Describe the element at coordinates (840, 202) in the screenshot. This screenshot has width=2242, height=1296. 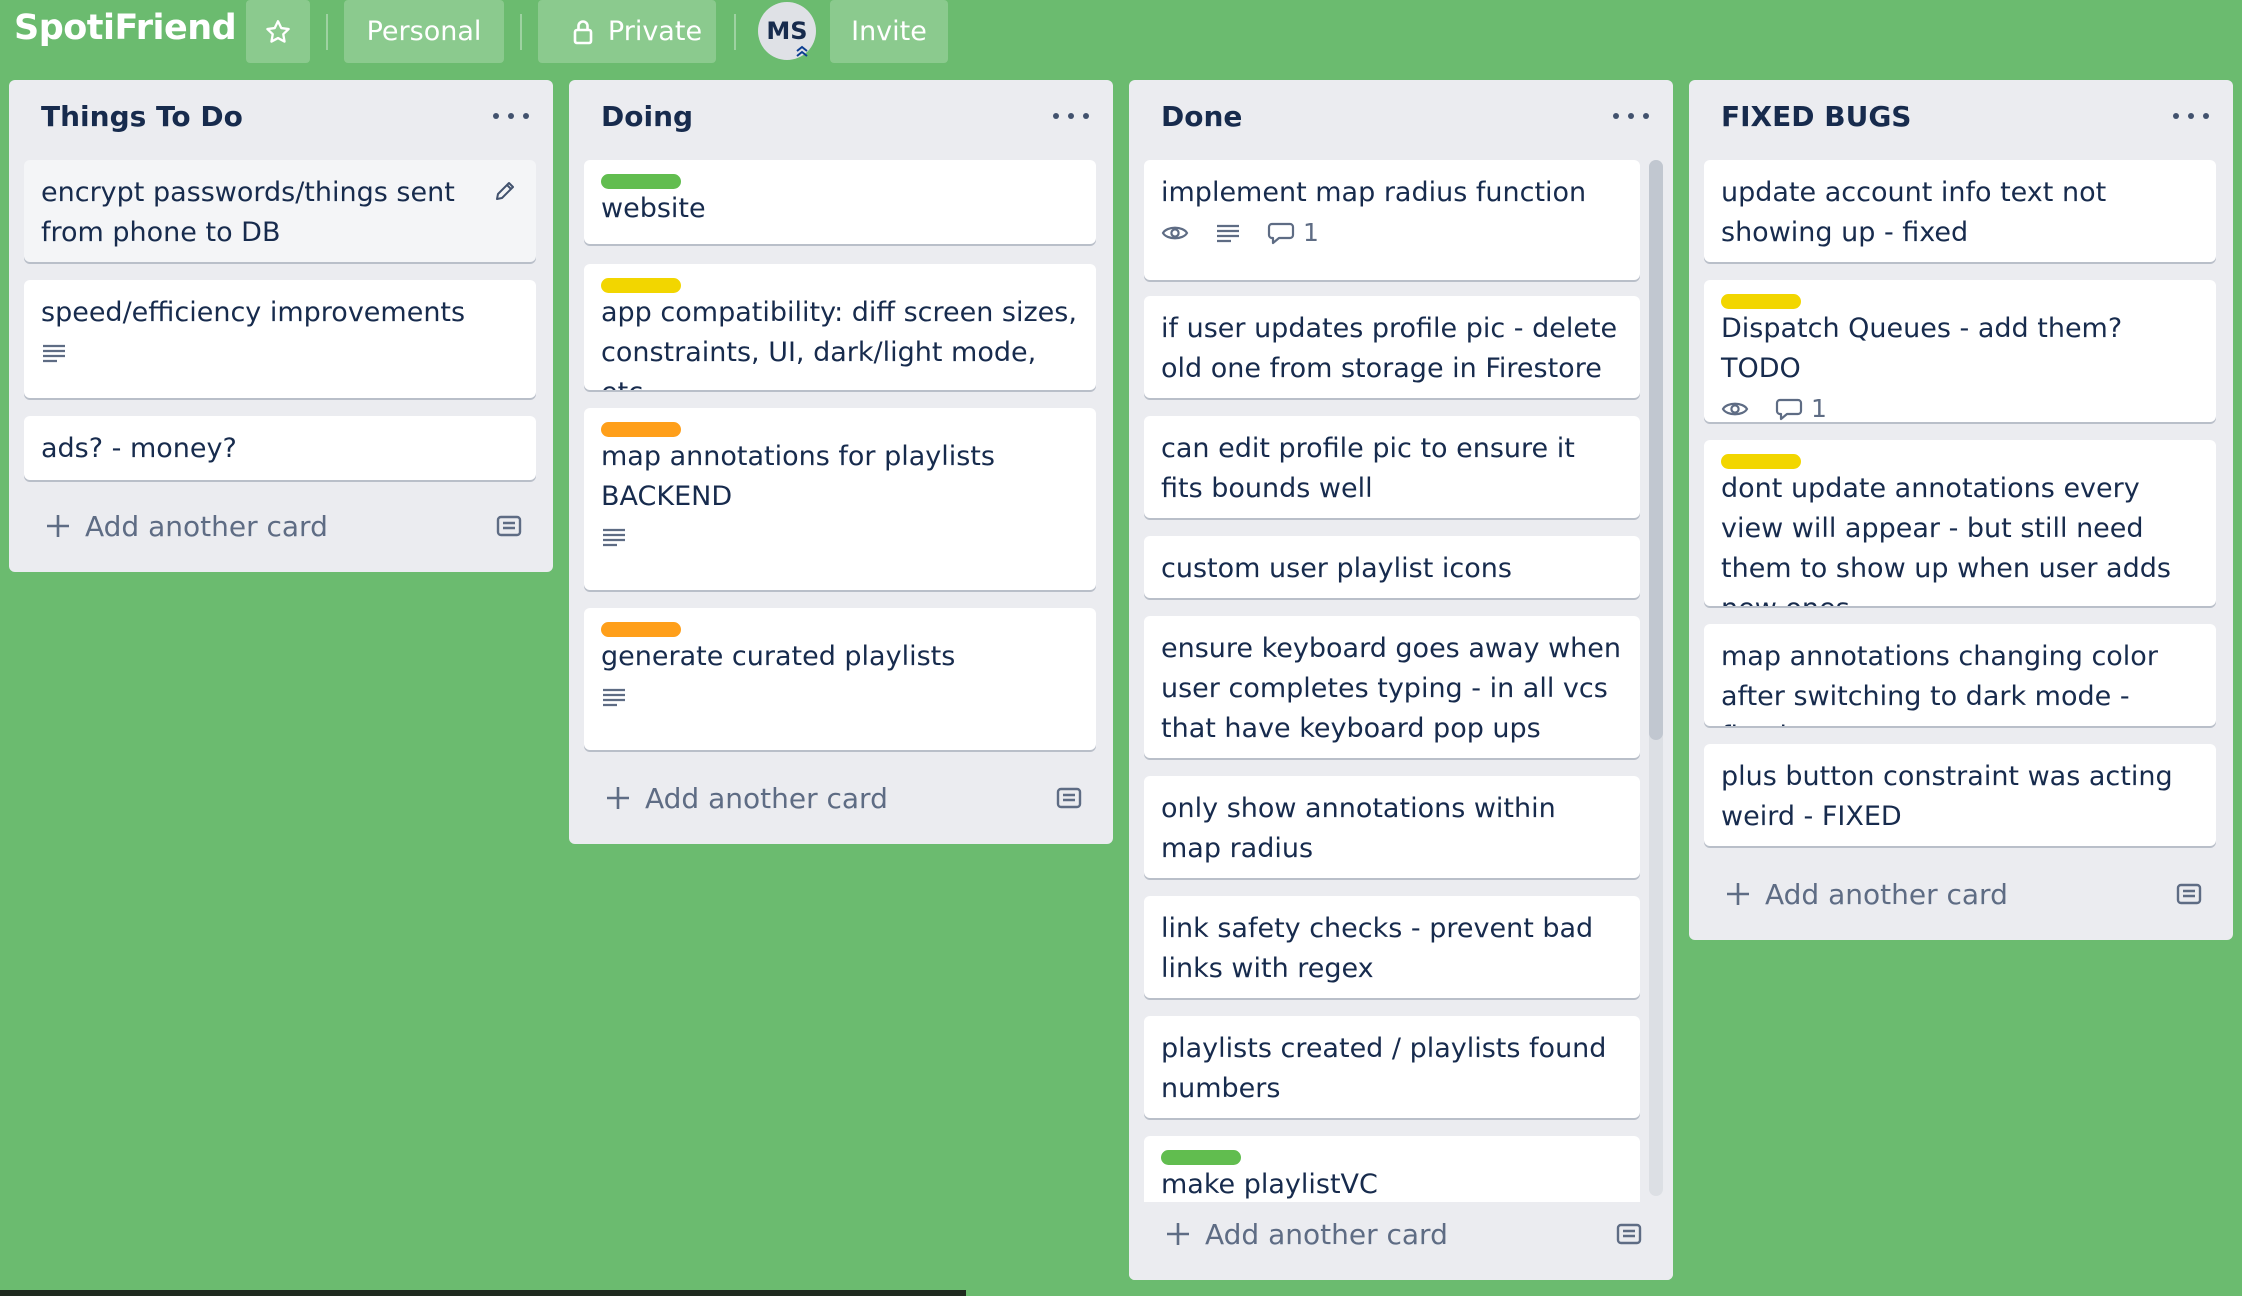
I see `list-card: website` at that location.